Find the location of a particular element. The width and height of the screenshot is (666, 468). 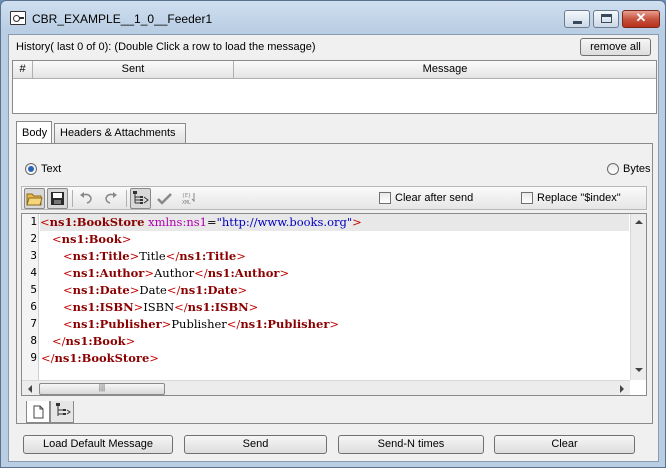

scroll-up-arrow-icon is located at coordinates (639, 222).